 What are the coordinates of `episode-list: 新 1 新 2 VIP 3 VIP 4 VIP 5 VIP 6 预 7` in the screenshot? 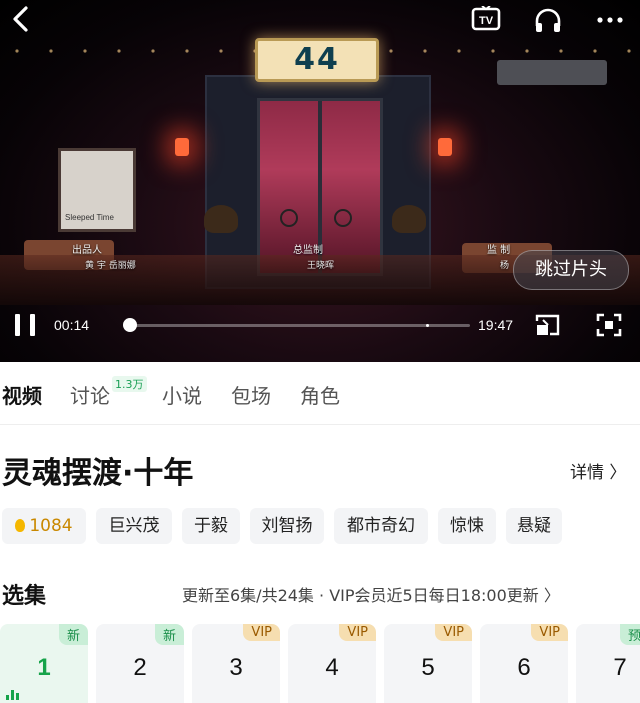 It's located at (320, 663).